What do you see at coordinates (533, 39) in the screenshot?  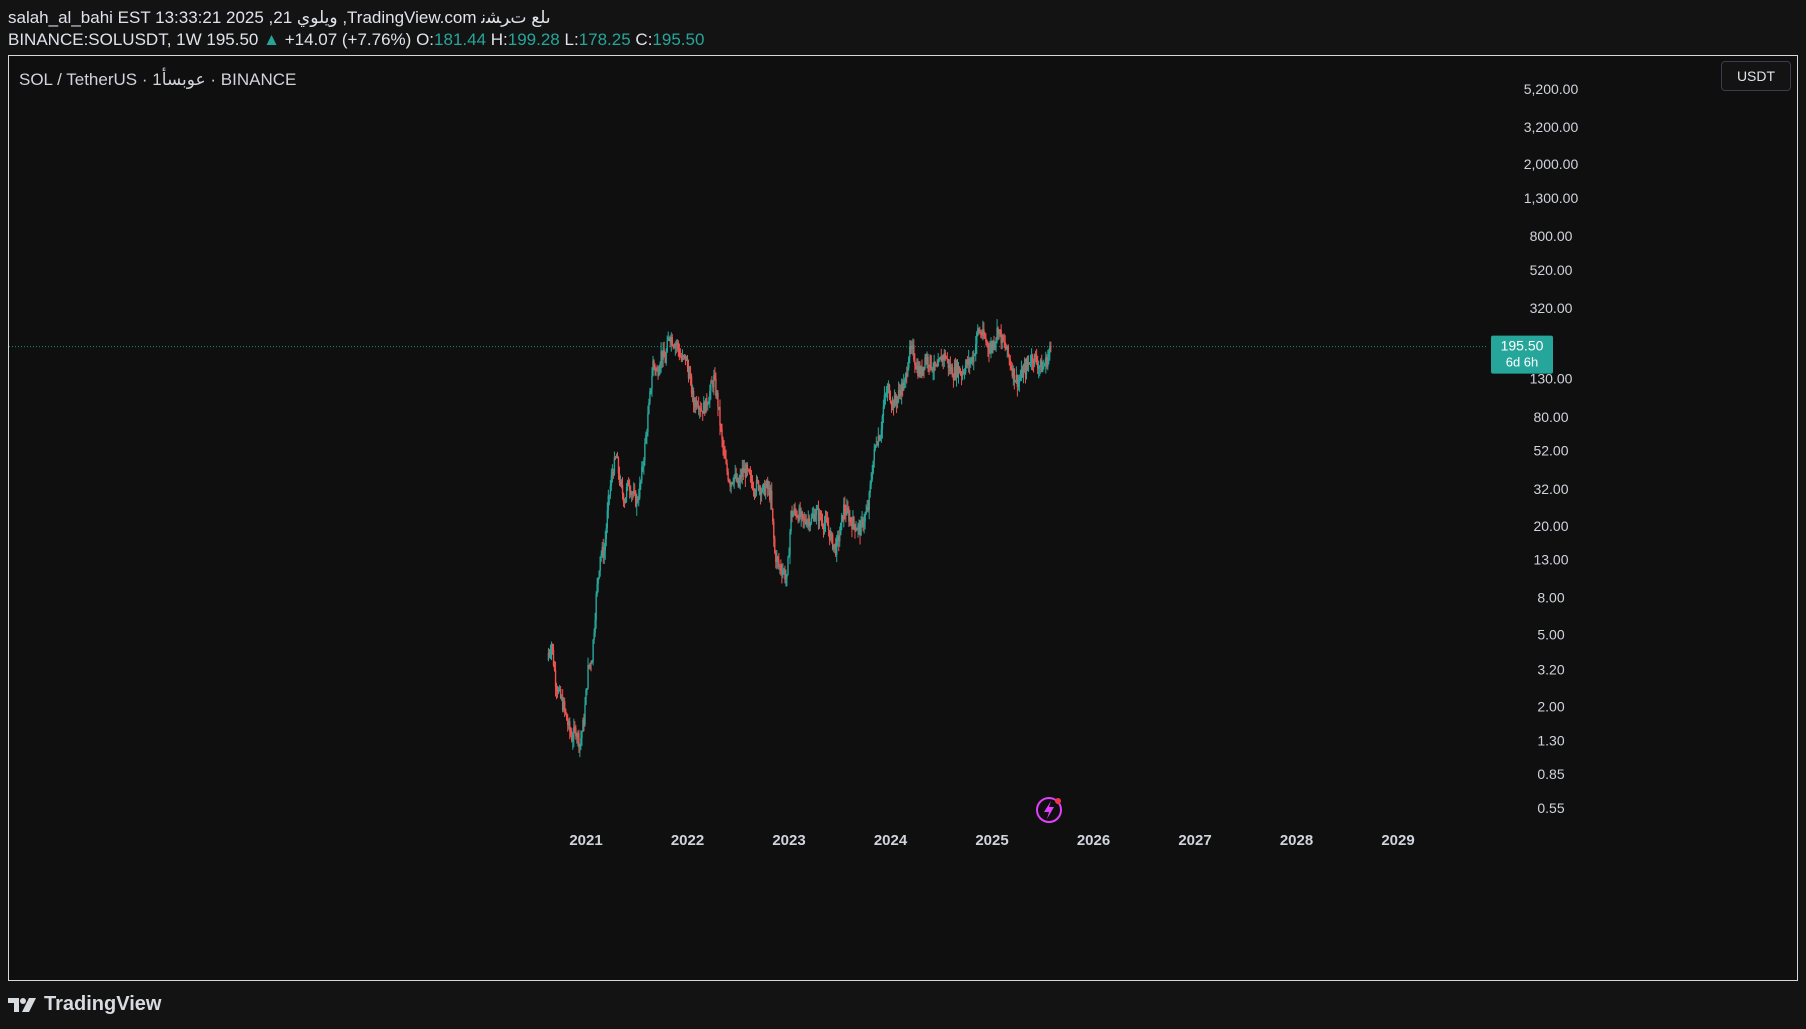 I see `high-value: 199.28` at bounding box center [533, 39].